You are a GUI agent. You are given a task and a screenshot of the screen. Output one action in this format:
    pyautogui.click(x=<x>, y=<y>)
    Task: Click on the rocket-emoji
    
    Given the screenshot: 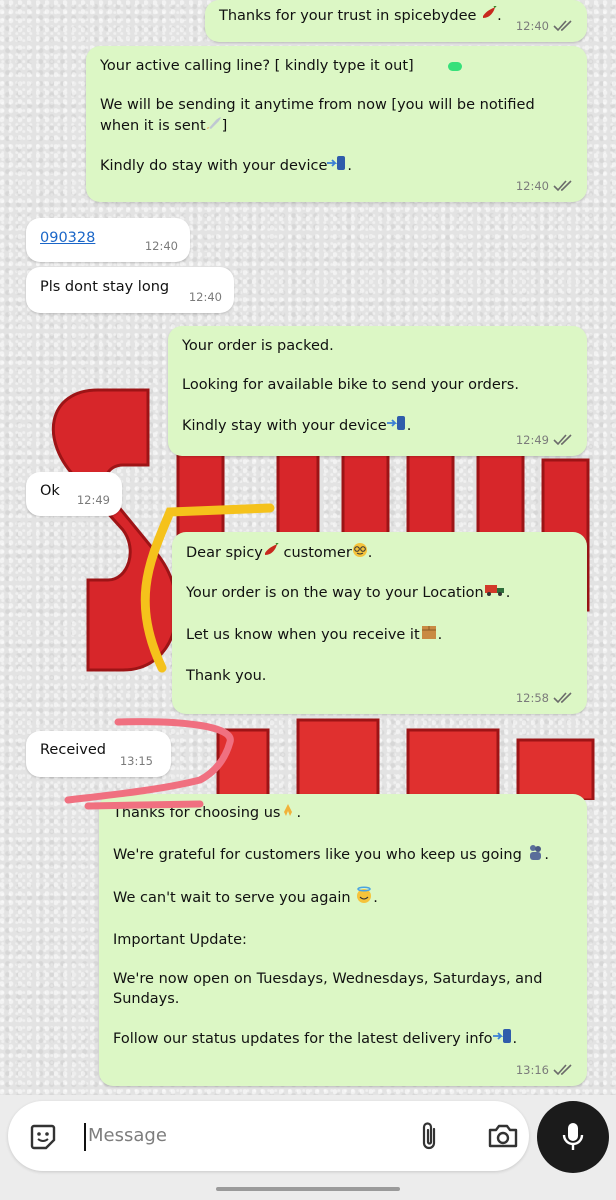 What is the action you would take?
    pyautogui.click(x=214, y=126)
    